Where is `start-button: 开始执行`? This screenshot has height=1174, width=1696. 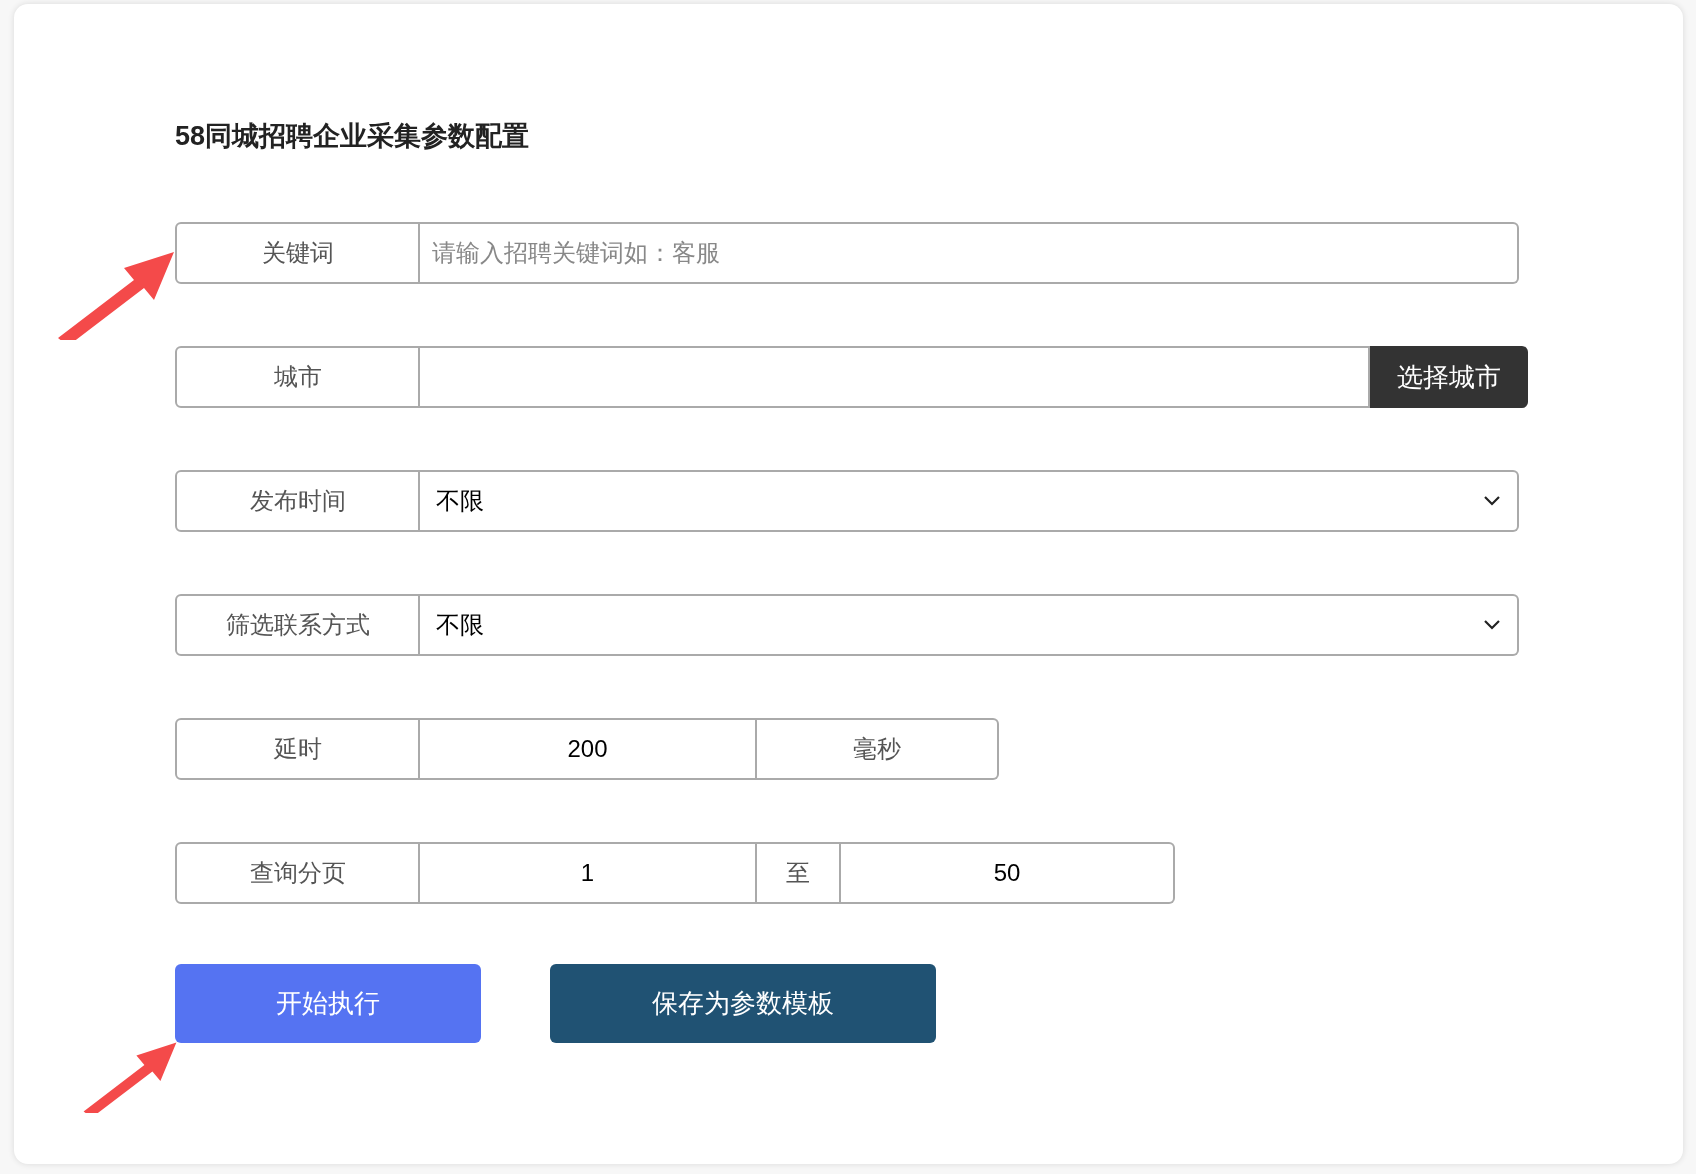 start-button: 开始执行 is located at coordinates (328, 1003).